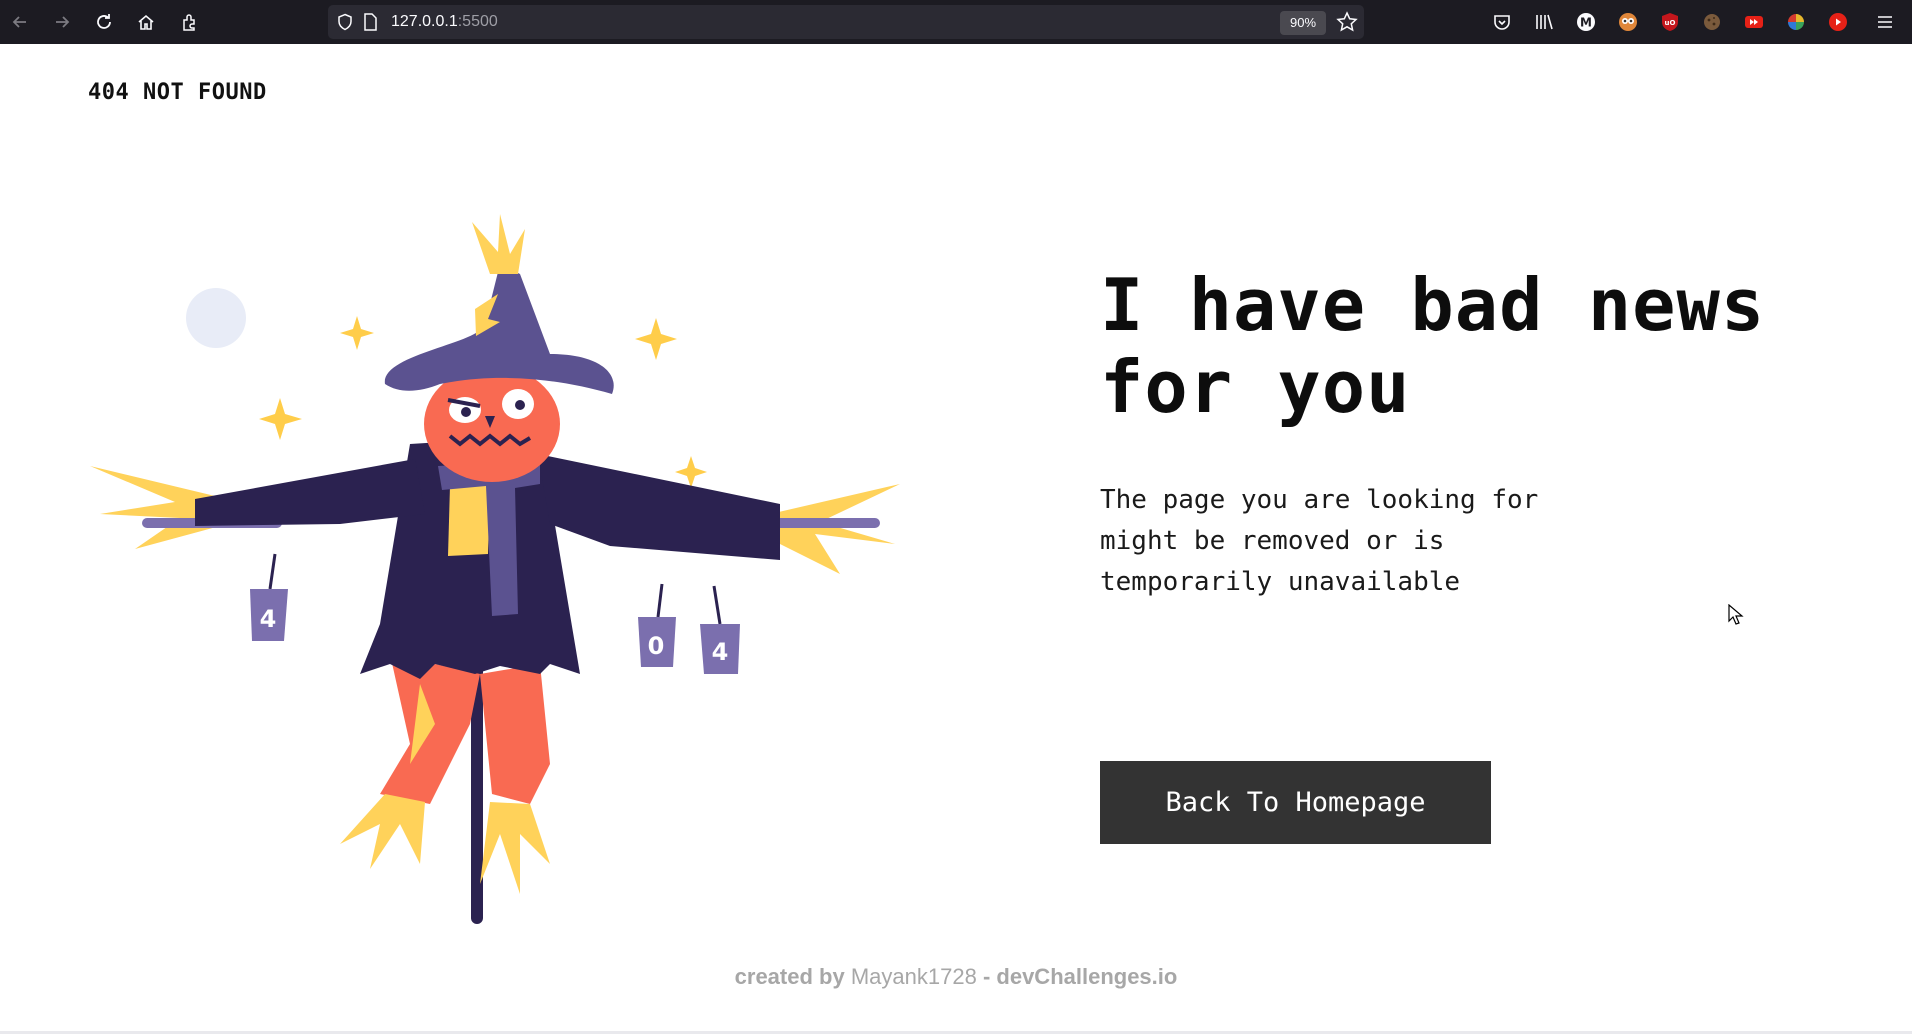  Describe the element at coordinates (1502, 22) in the screenshot. I see `pocket-icon` at that location.